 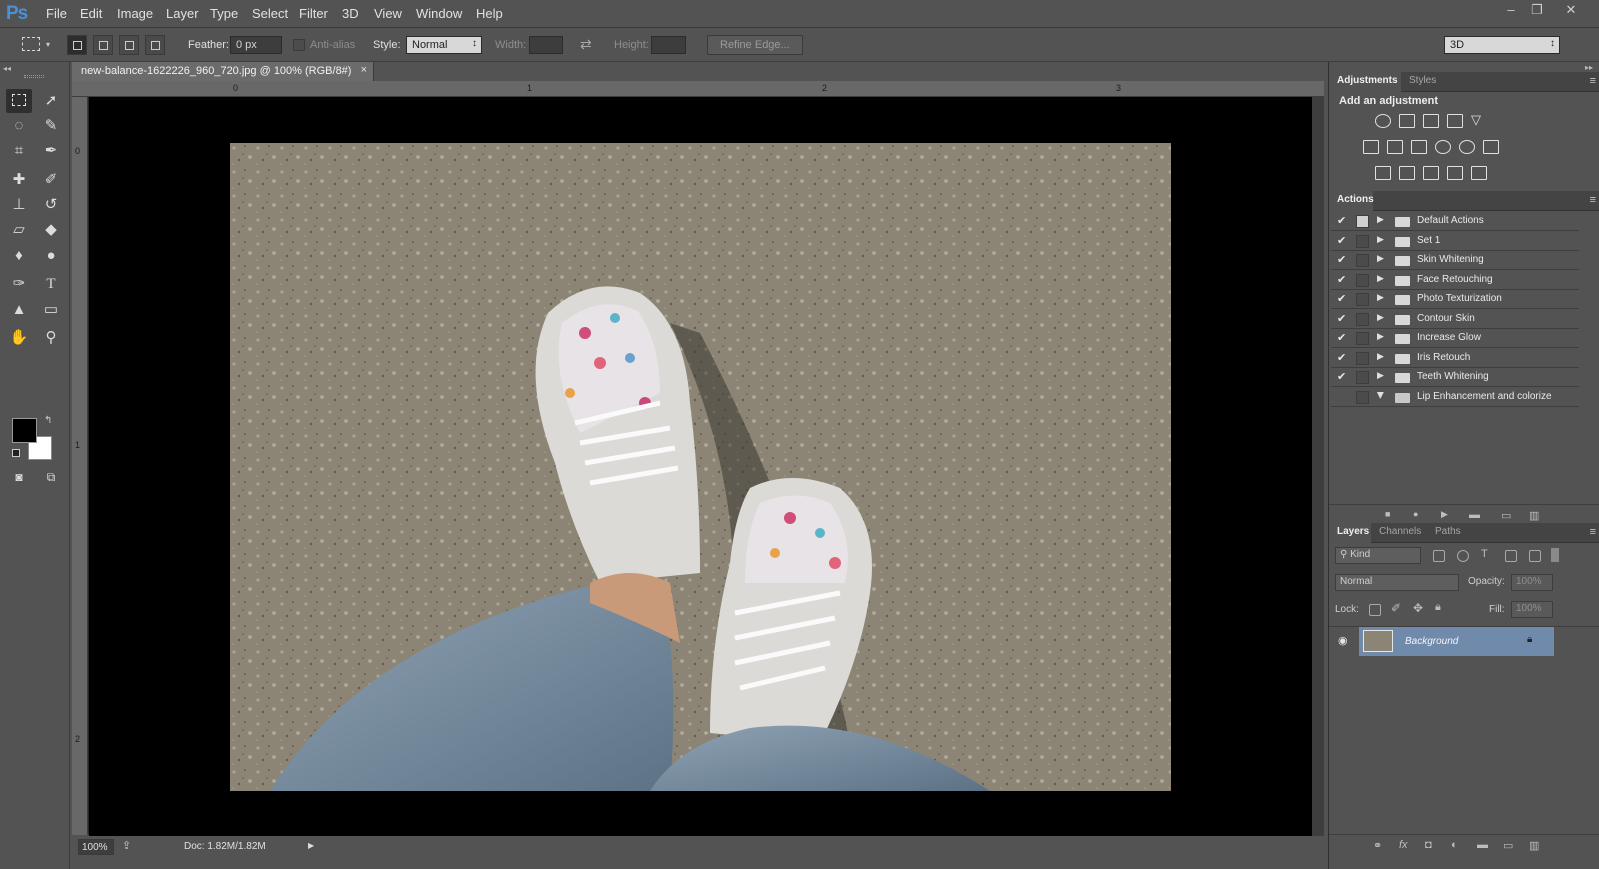 What do you see at coordinates (1589, 67) in the screenshot?
I see `expand-panels-icon: ▸▸` at bounding box center [1589, 67].